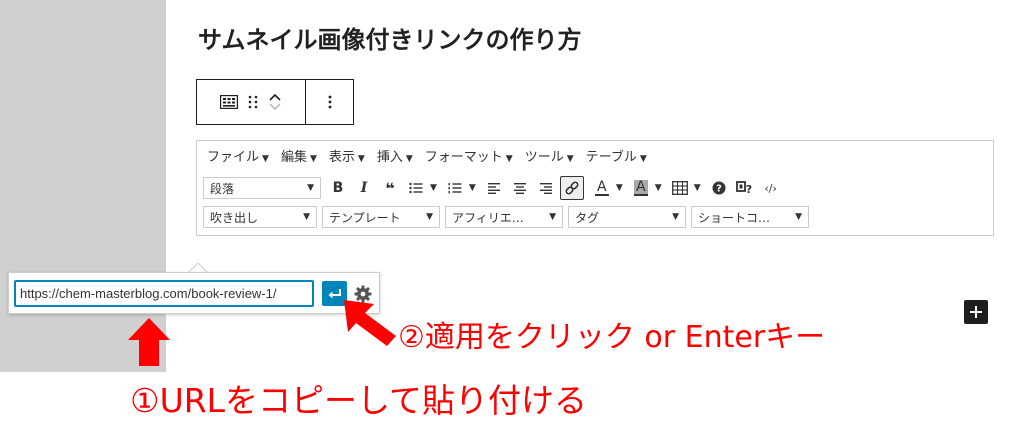 The image size is (1024, 446). Describe the element at coordinates (370, 323) in the screenshot. I see `diagonal-arrow-annotation-icon` at that location.